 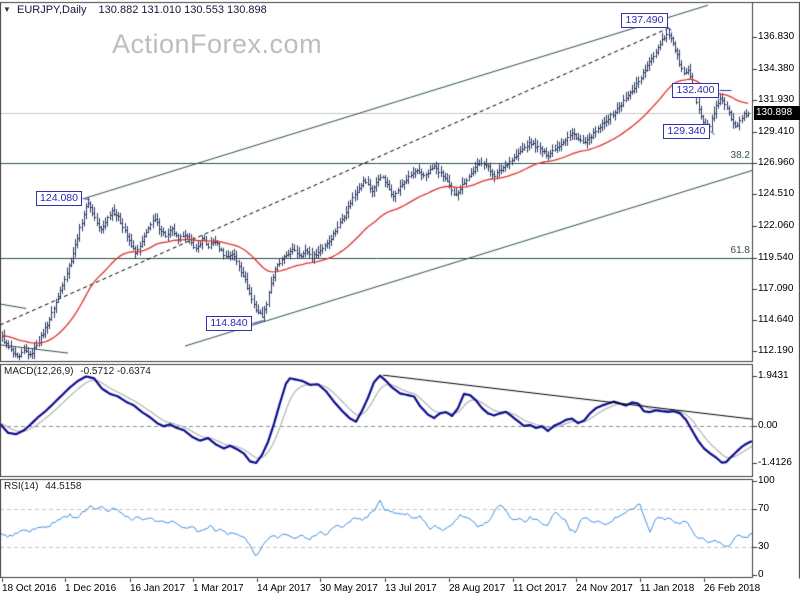 What do you see at coordinates (740, 156) in the screenshot?
I see `fib-level-label: 38.2` at bounding box center [740, 156].